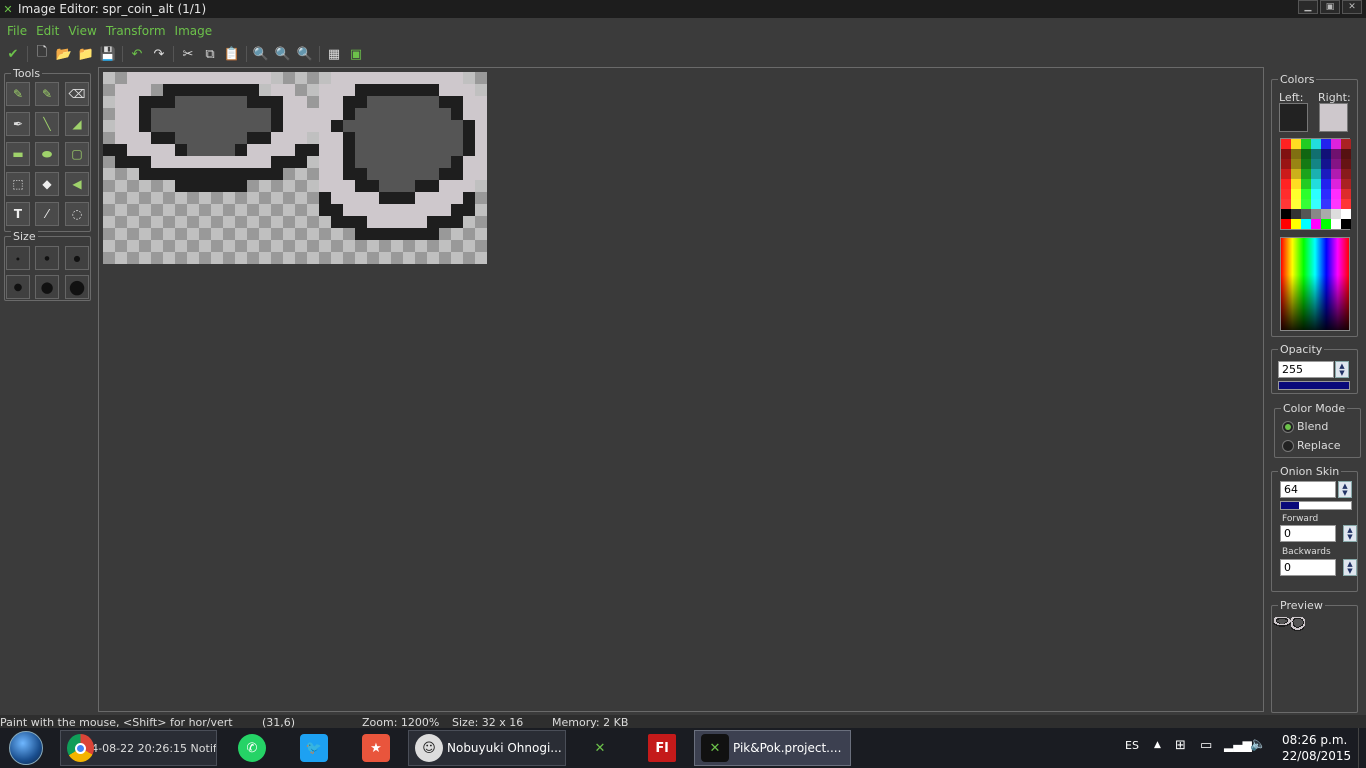 The height and width of the screenshot is (768, 1366). I want to click on rounded-rectangle-tool-icon: ▢, so click(77, 154).